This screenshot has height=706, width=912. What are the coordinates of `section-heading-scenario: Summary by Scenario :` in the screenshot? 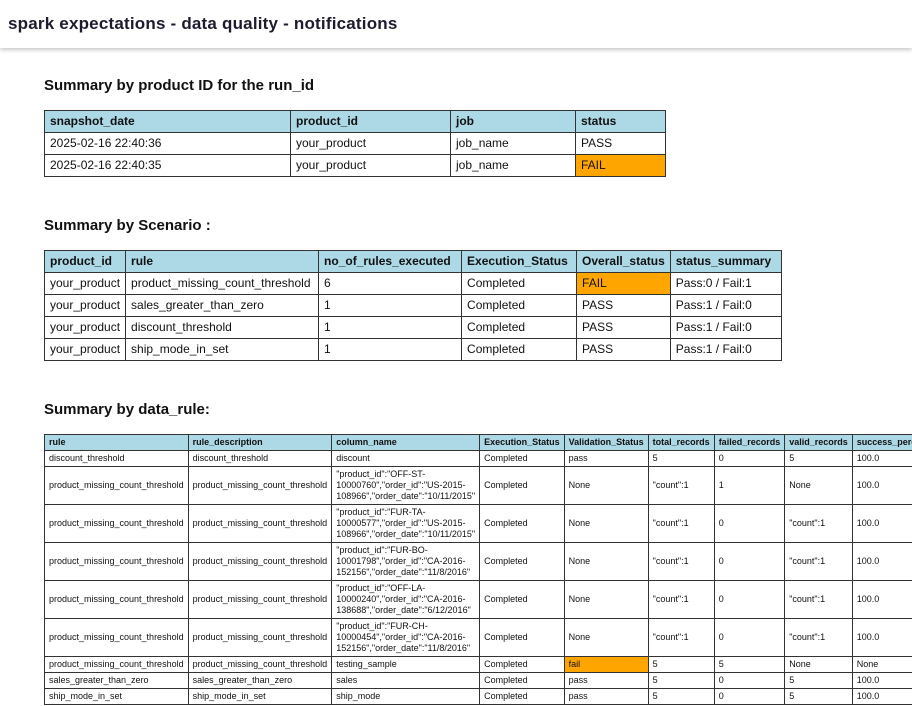 It's located at (127, 225).